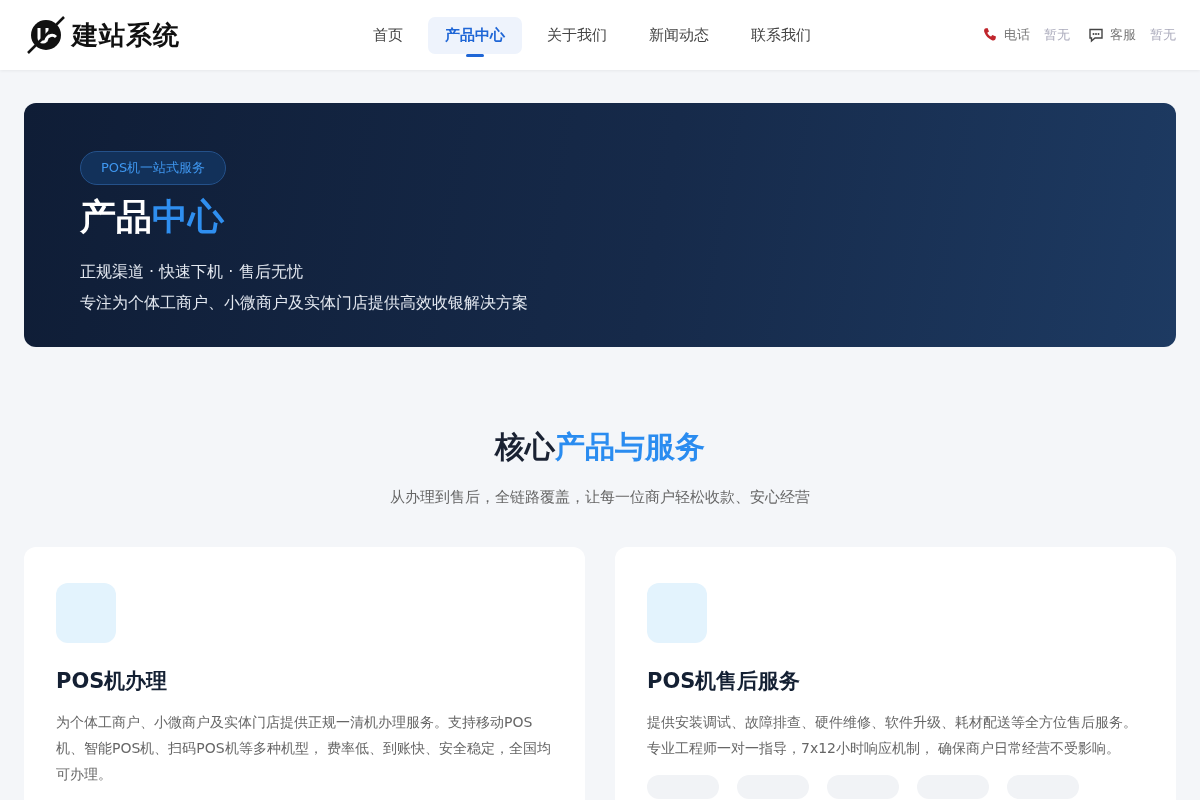  What do you see at coordinates (892, 735) in the screenshot?
I see `card-description: 提供安装调试、故障排查、硬件维修、软件升级、耗材配送等全方位售后服务。专业工程师一对一指导，7x12小时响应机制， 确保商户日常经营不受影响。` at bounding box center [892, 735].